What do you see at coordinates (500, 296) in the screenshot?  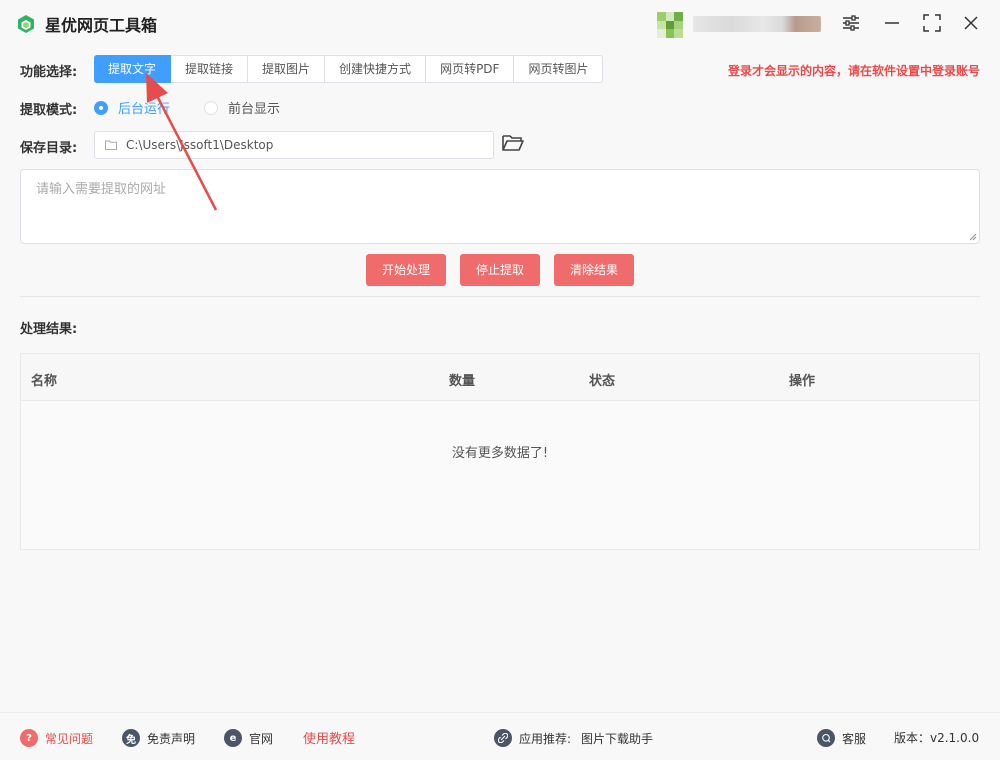 I see `divider` at bounding box center [500, 296].